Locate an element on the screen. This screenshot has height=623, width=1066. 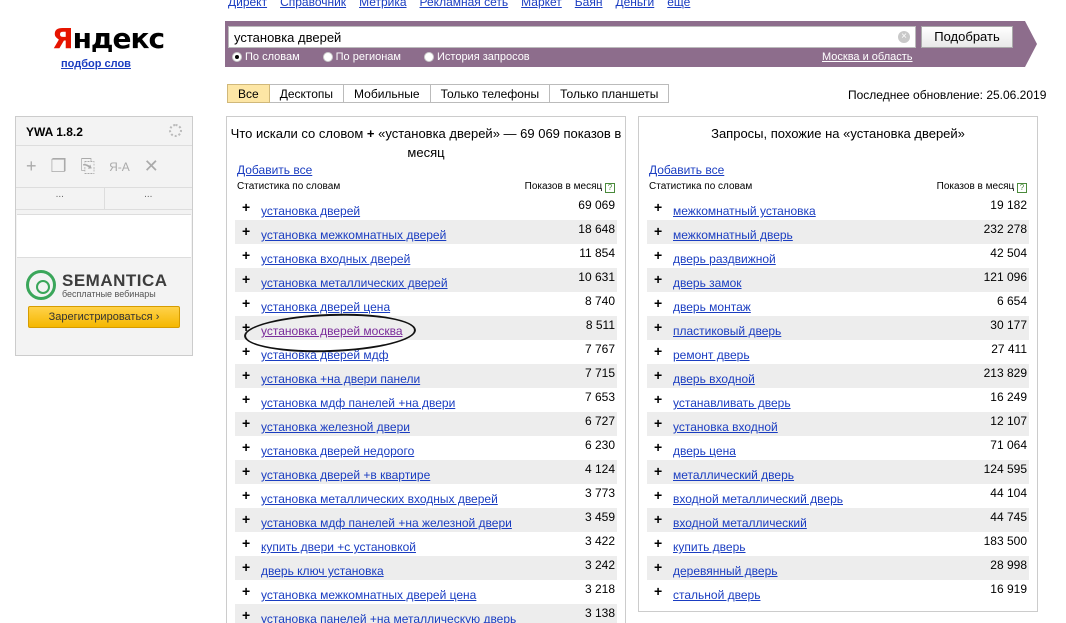
tab-desktops: Десктопы is located at coordinates (307, 93).